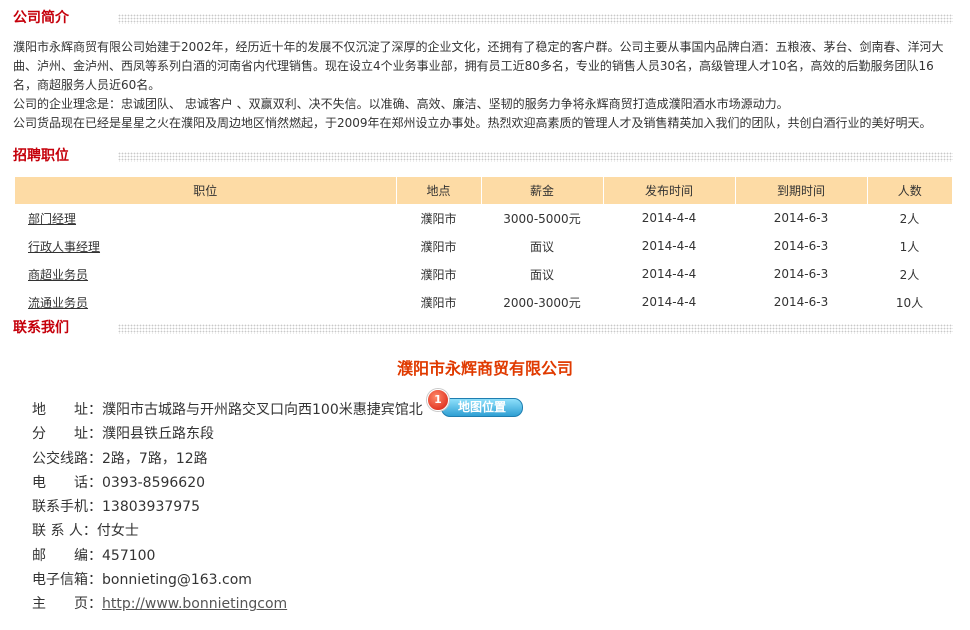  What do you see at coordinates (67, 580) in the screenshot?
I see `contact-label: 电子信箱：` at bounding box center [67, 580].